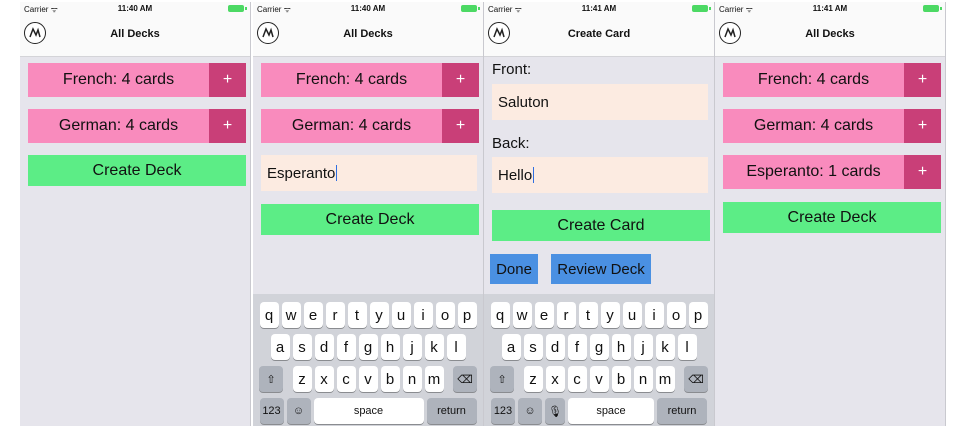 The width and height of the screenshot is (957, 439). What do you see at coordinates (813, 172) in the screenshot?
I see `deck-name-button: Esperanto: 1 cards` at bounding box center [813, 172].